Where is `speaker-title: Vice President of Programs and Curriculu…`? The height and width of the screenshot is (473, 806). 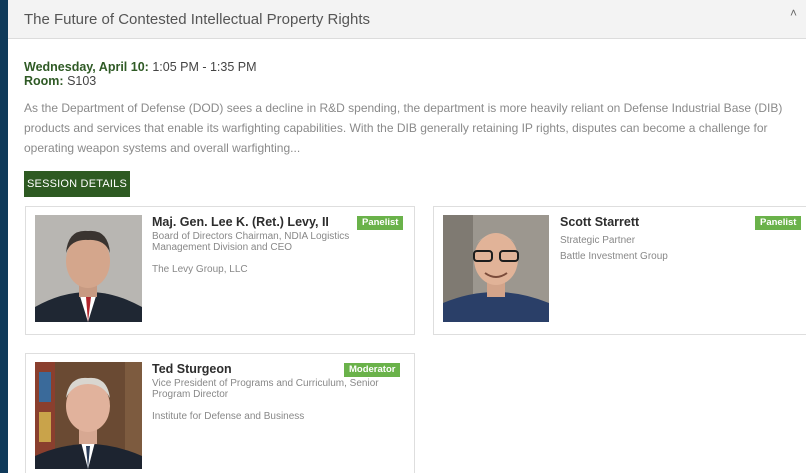 speaker-title: Vice President of Programs and Curriculu… is located at coordinates (265, 389).